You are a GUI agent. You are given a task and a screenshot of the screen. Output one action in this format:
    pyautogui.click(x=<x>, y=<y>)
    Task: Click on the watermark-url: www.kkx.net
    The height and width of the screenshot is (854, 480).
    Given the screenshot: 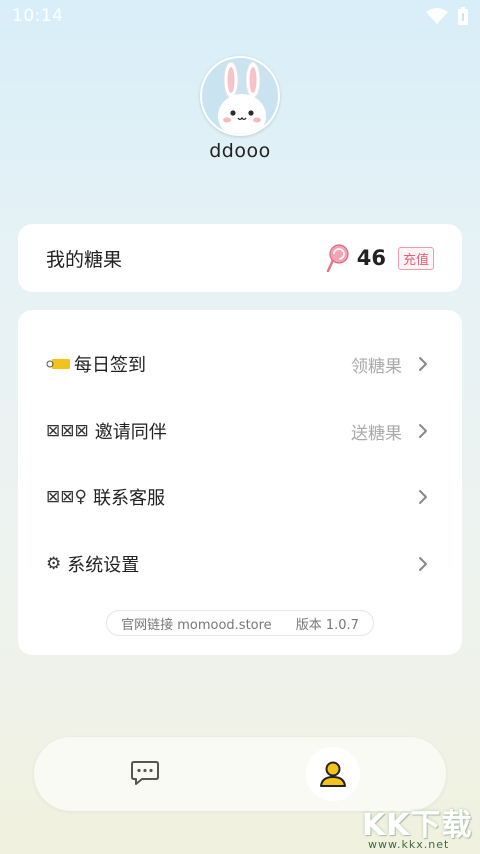 What is the action you would take?
    pyautogui.click(x=409, y=844)
    